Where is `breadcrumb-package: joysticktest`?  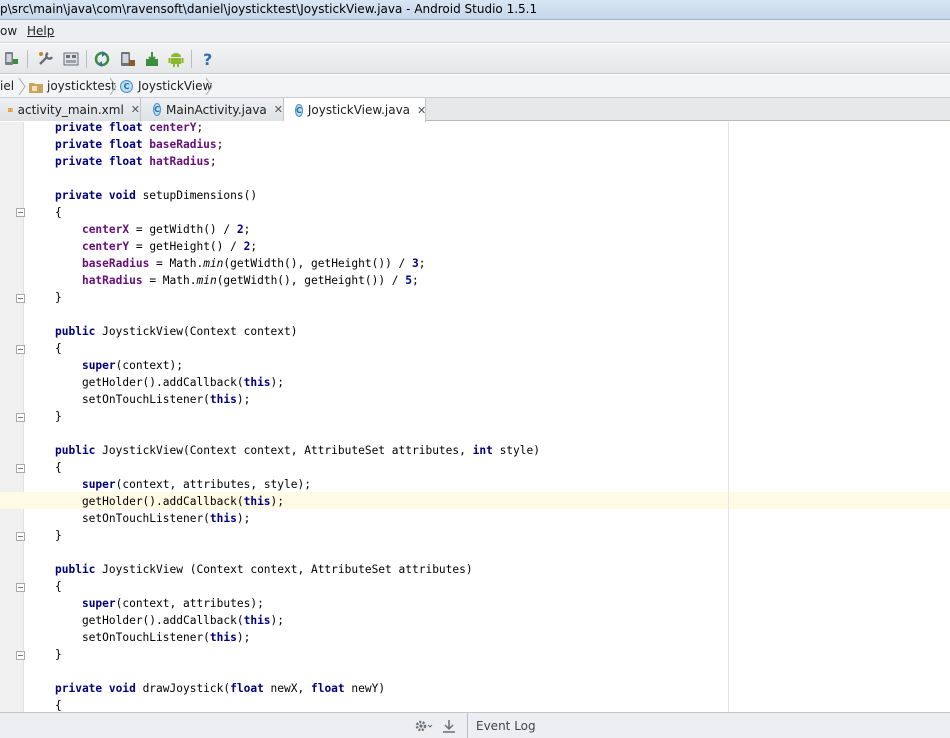
breadcrumb-package: joysticktest is located at coordinates (72, 86).